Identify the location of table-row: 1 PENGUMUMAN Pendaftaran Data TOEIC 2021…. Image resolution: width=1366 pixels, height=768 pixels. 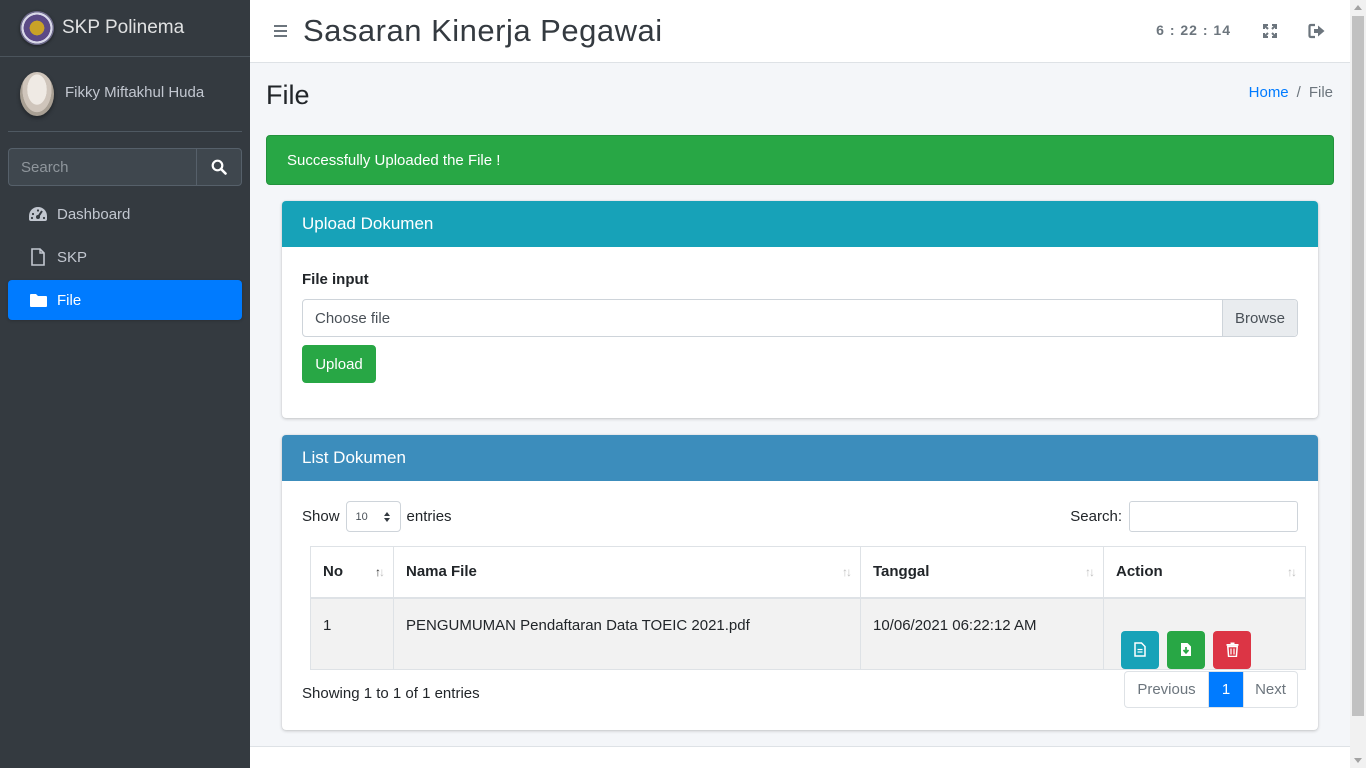
(808, 633).